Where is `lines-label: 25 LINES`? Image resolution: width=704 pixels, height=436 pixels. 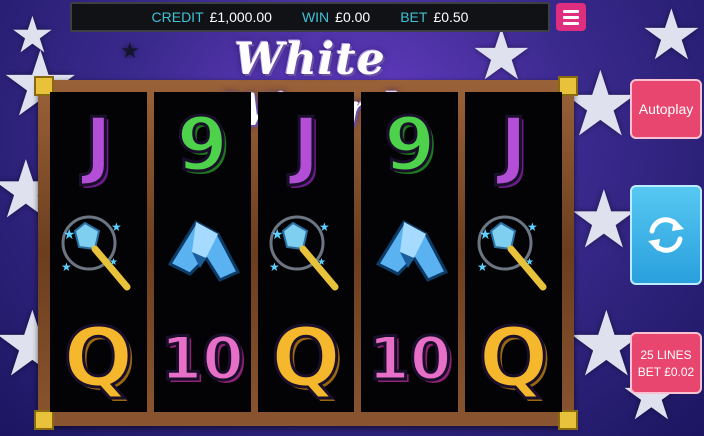
lines-label: 25 LINES is located at coordinates (666, 354).